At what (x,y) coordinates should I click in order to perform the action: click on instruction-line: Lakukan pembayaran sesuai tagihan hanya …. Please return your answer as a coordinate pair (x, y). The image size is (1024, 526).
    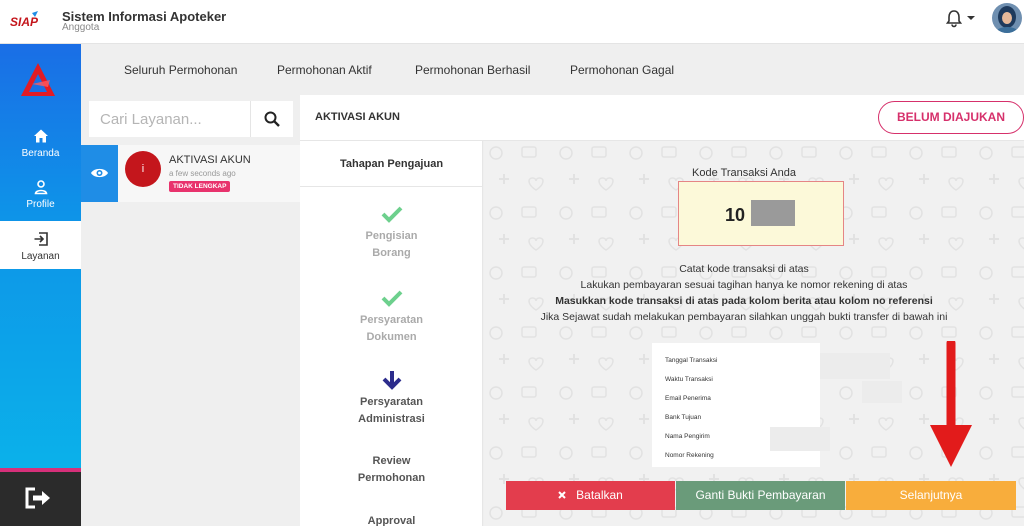
    Looking at the image, I should click on (744, 285).